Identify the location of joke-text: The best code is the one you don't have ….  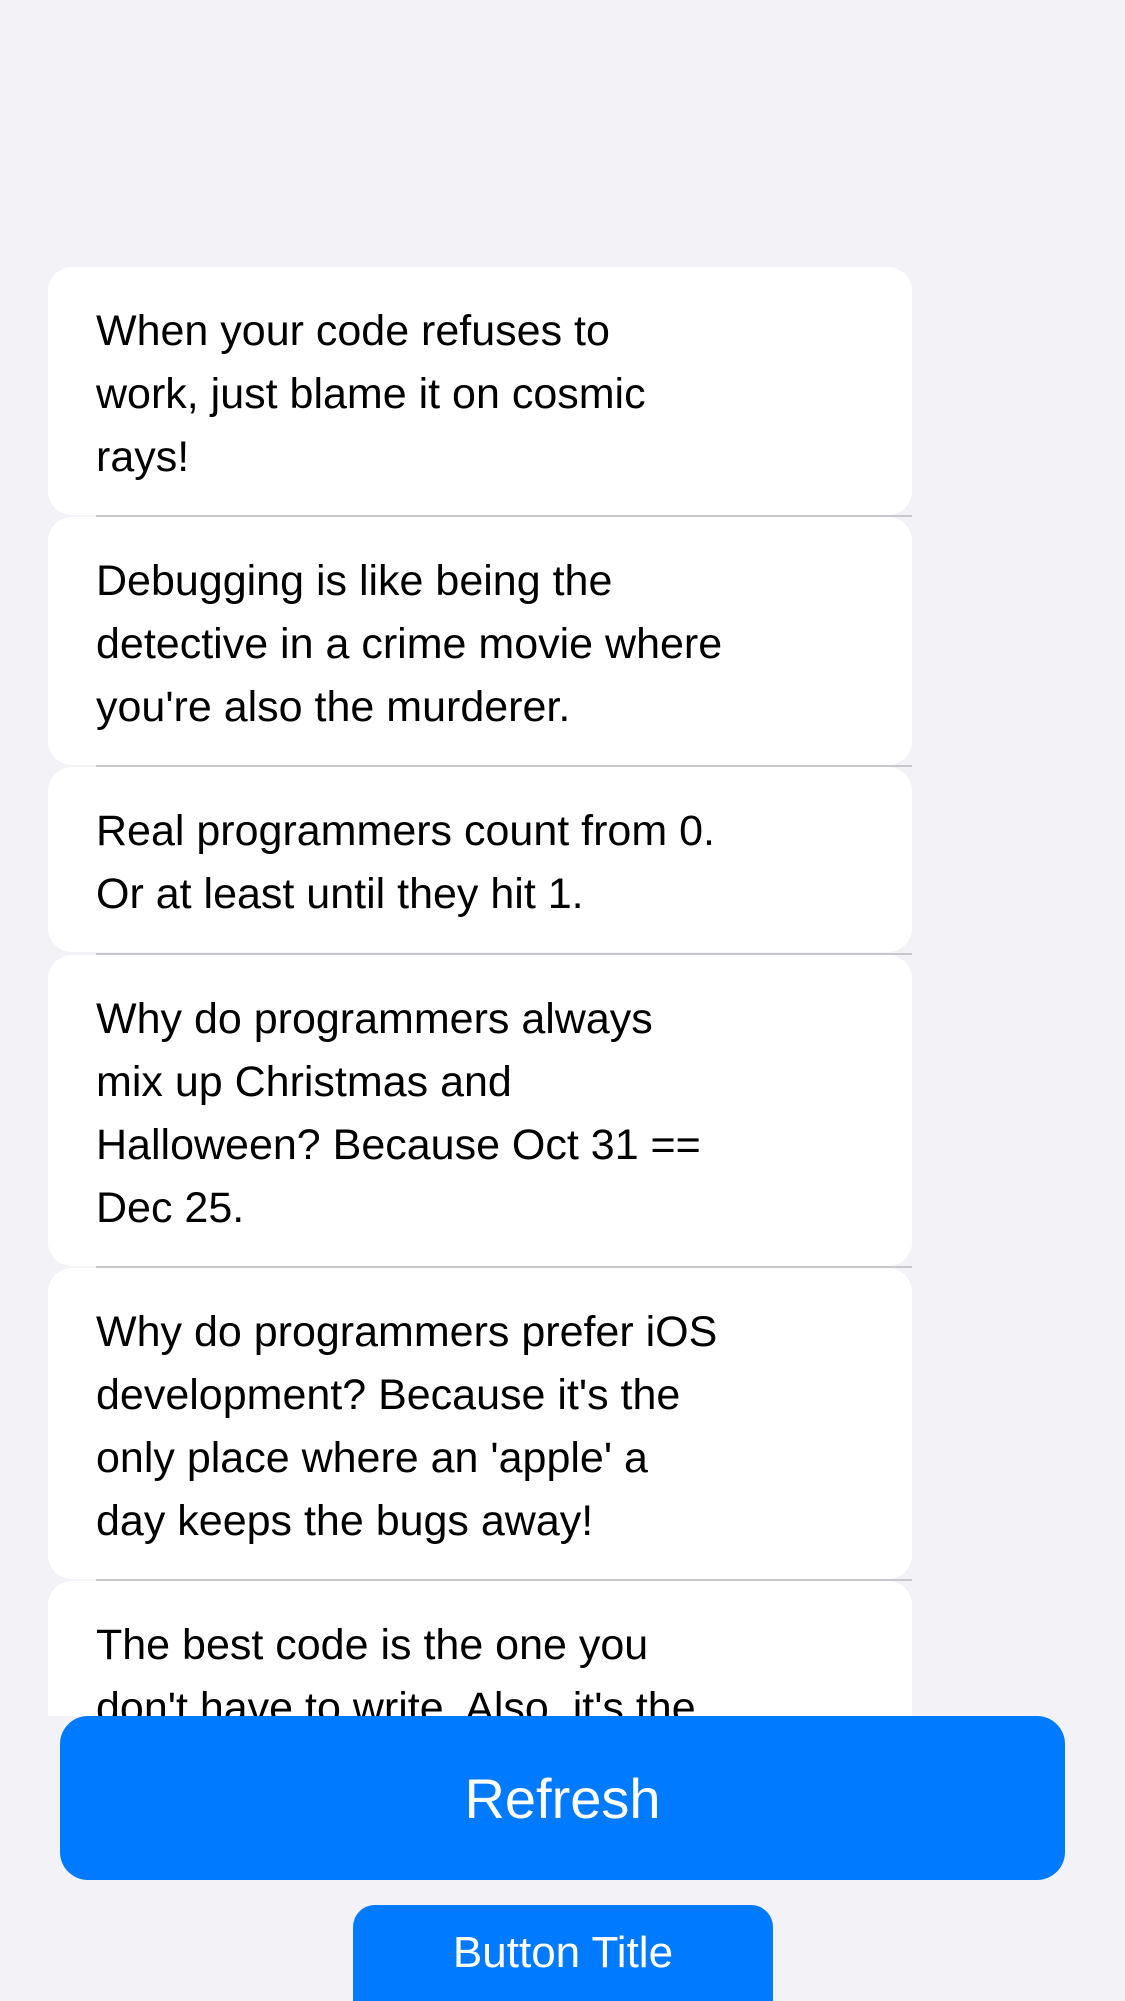
(396, 1668).